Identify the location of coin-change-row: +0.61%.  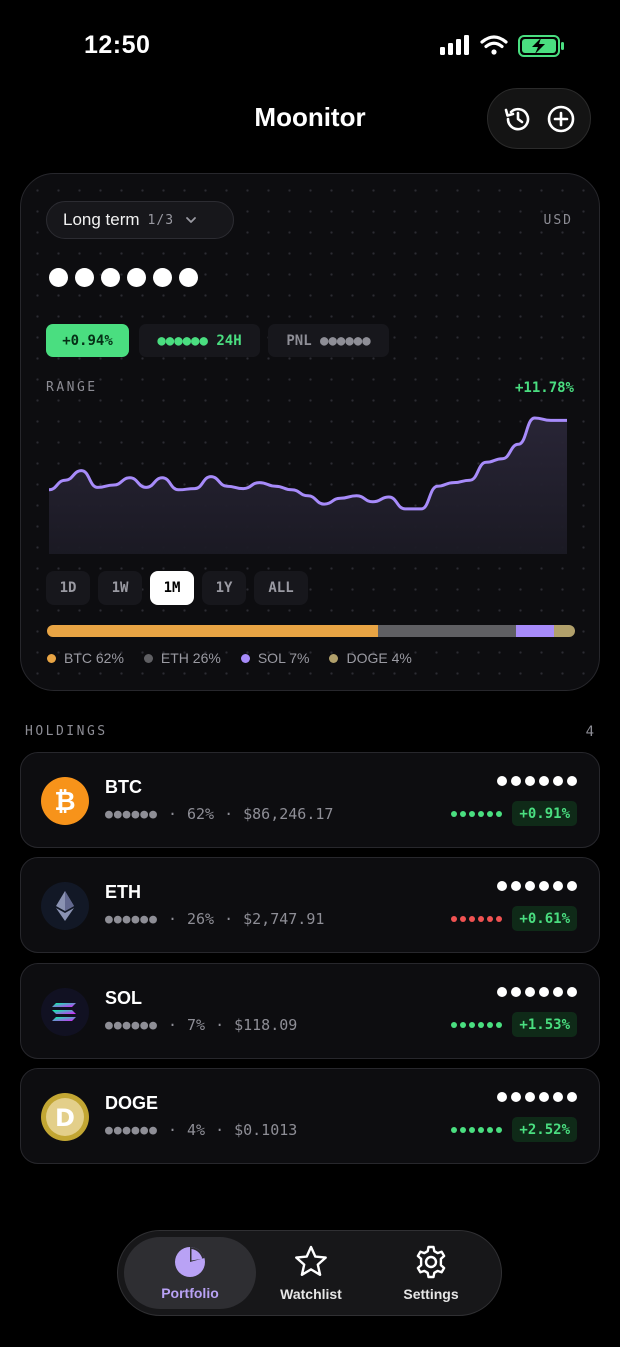
(514, 918).